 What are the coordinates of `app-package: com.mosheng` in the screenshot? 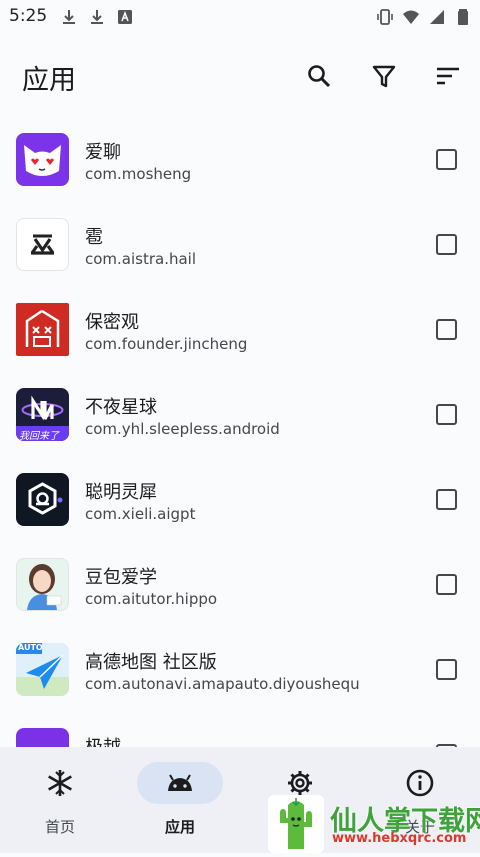 It's located at (138, 174).